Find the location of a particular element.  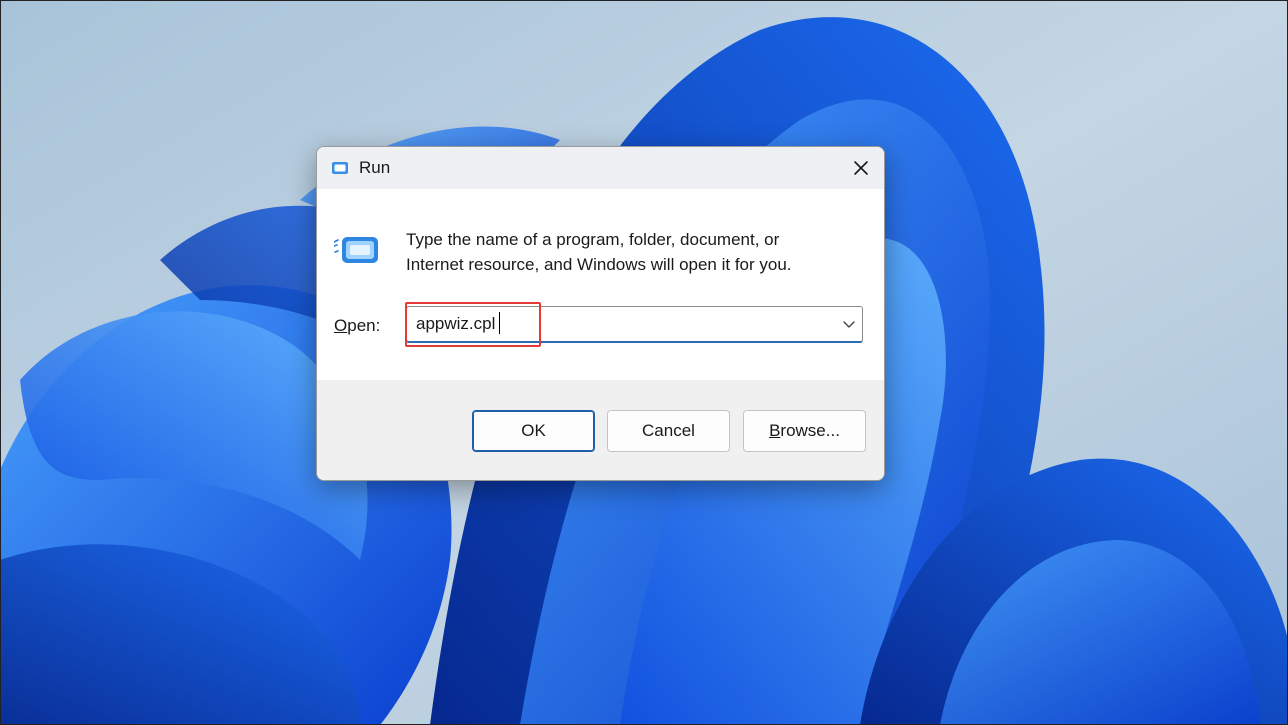

dialog-title: Run is located at coordinates (375, 167).